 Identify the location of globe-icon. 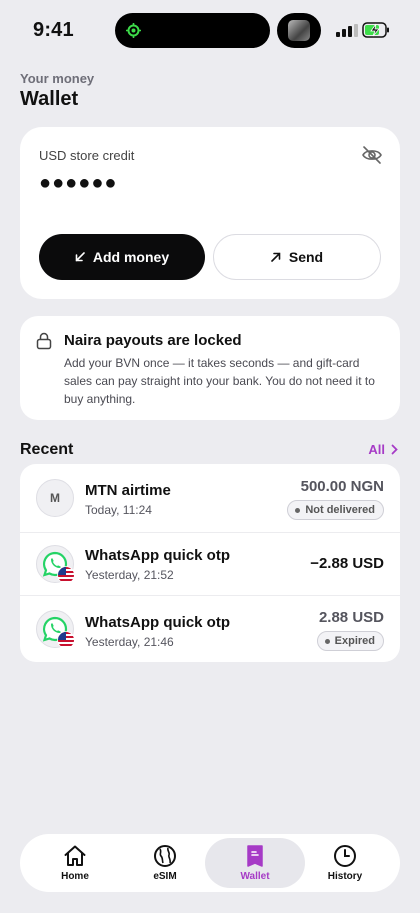
(165, 856).